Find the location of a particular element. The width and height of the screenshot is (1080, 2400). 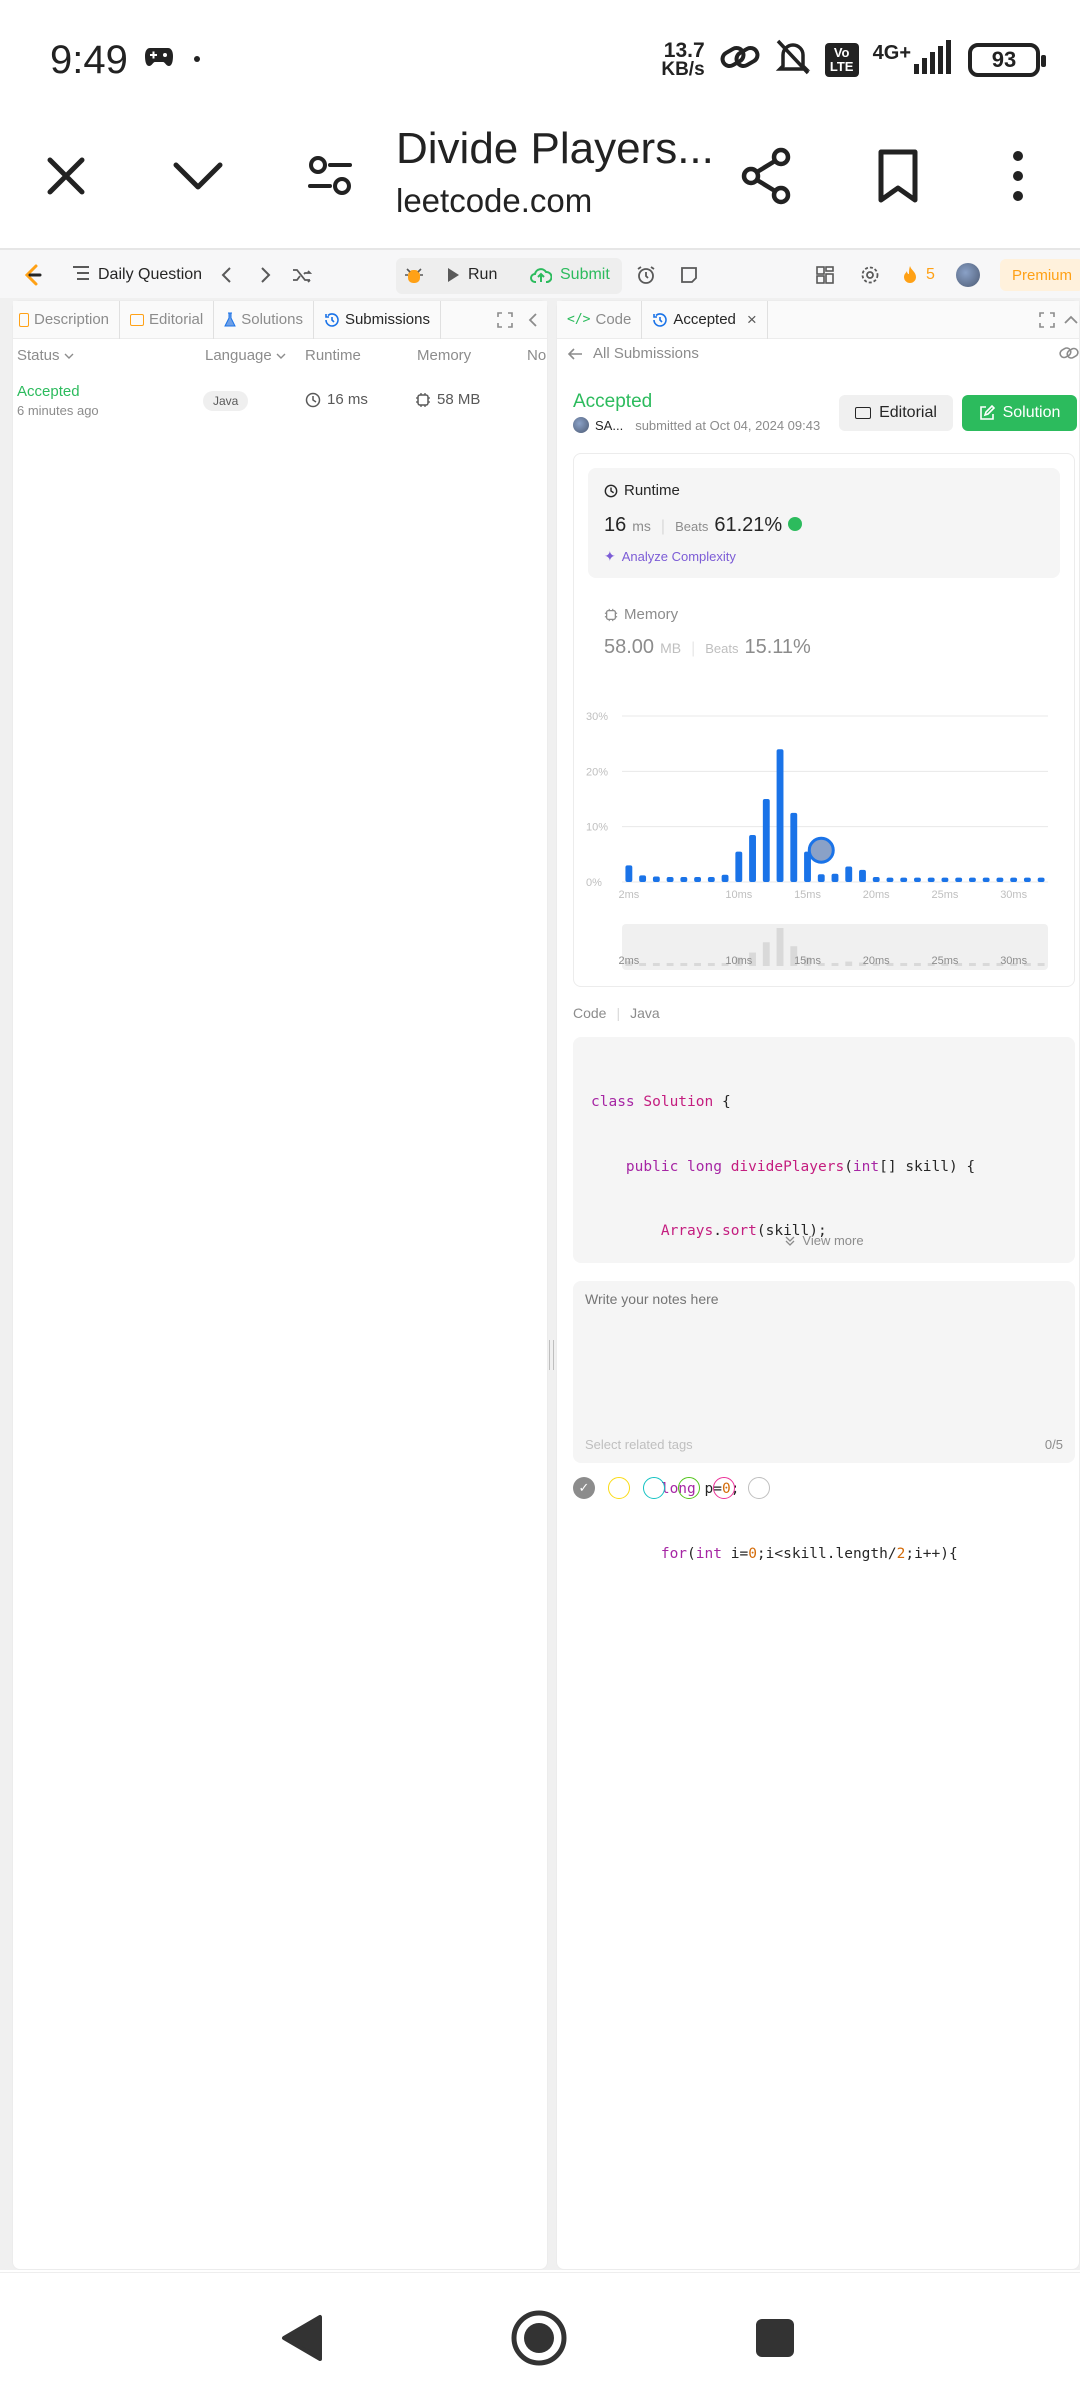

next-question-icon is located at coordinates (265, 275).